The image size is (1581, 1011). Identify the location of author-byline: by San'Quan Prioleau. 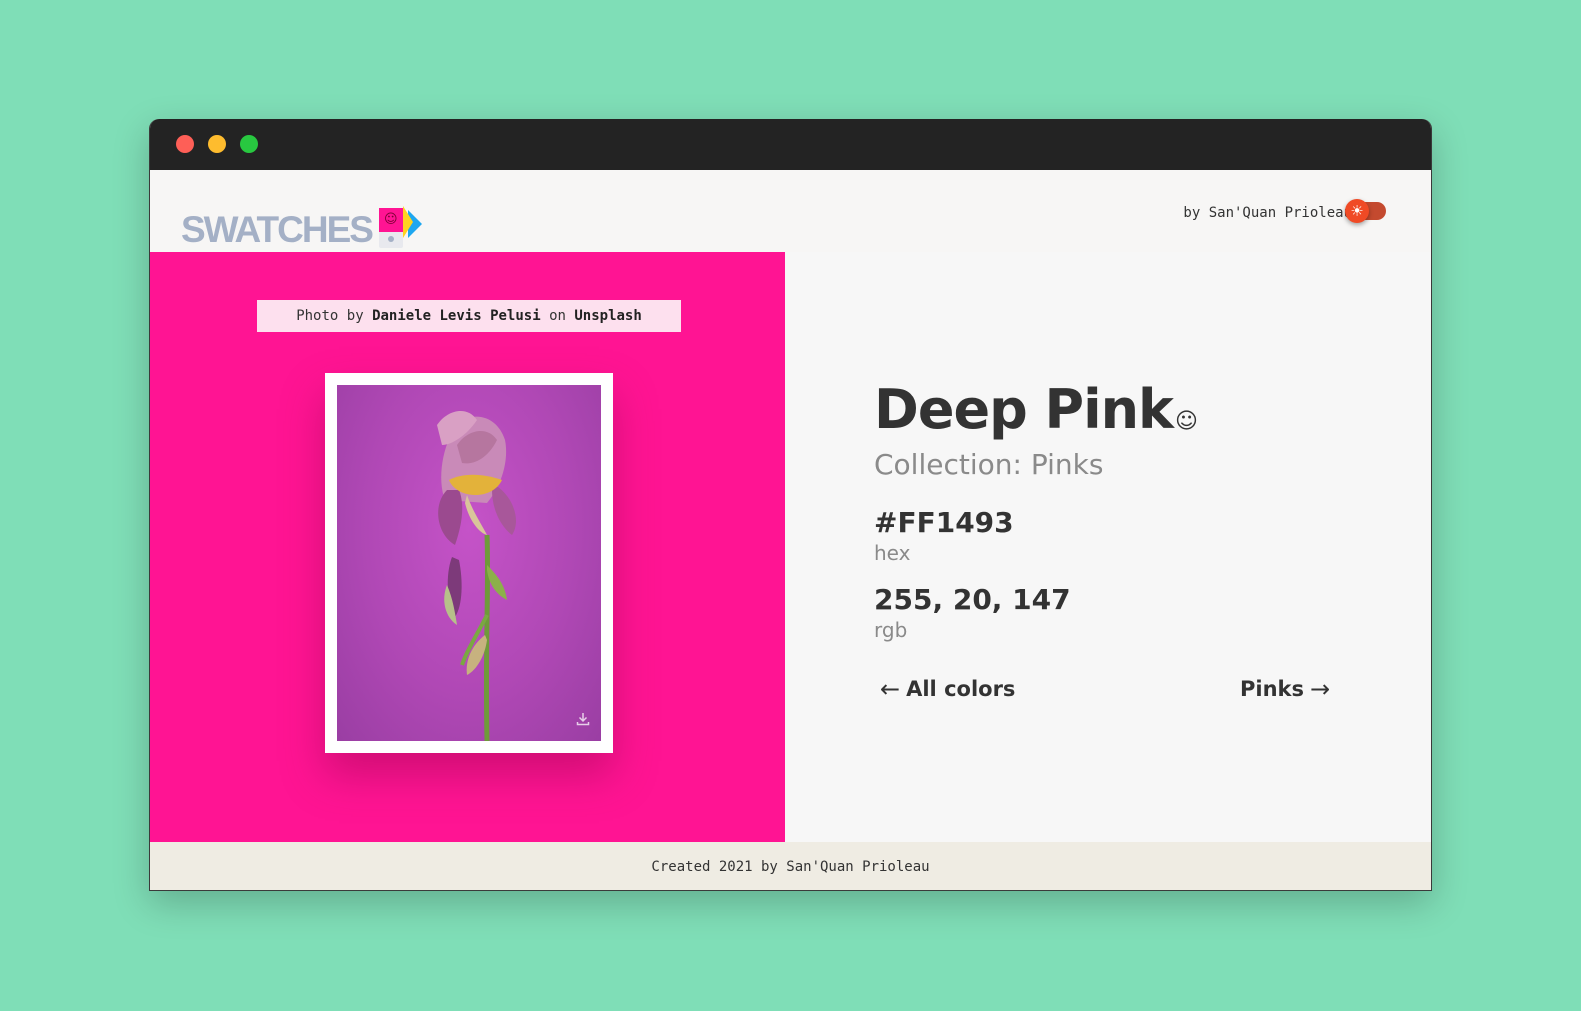
(1267, 213).